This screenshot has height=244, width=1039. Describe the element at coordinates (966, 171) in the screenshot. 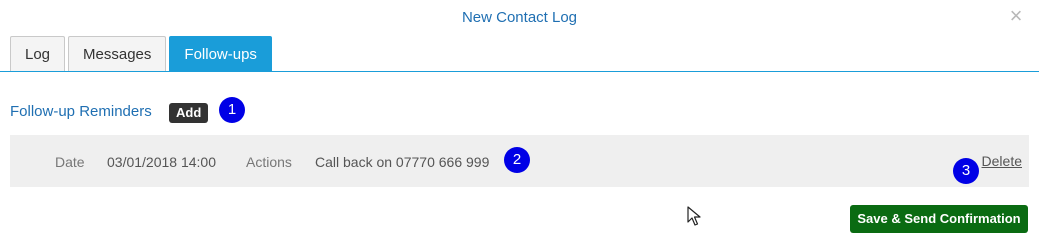

I see `annotation-badge-3: 3` at that location.